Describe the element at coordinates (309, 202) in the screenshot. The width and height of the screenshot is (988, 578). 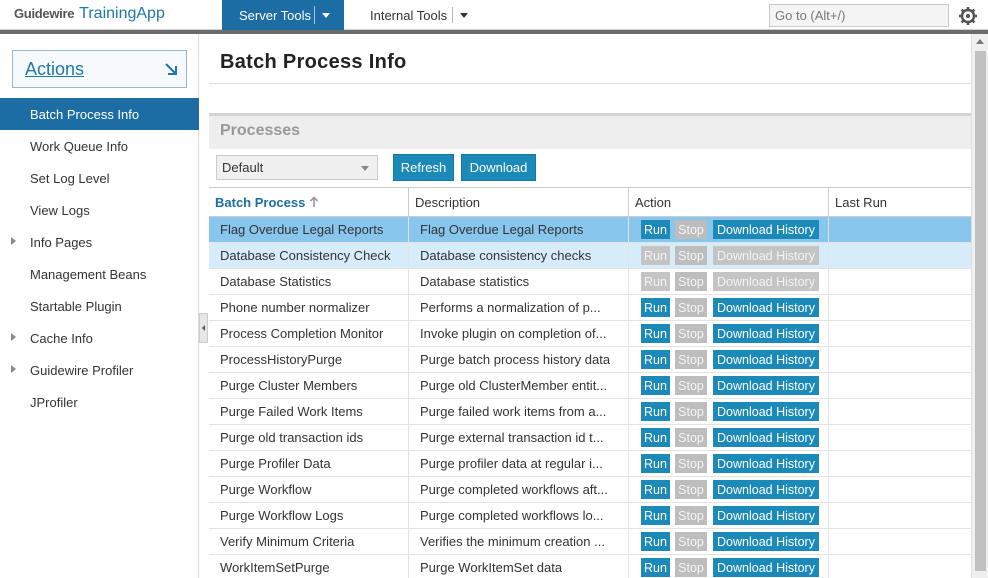
I see `column-header-batch-process: Batch Process` at that location.